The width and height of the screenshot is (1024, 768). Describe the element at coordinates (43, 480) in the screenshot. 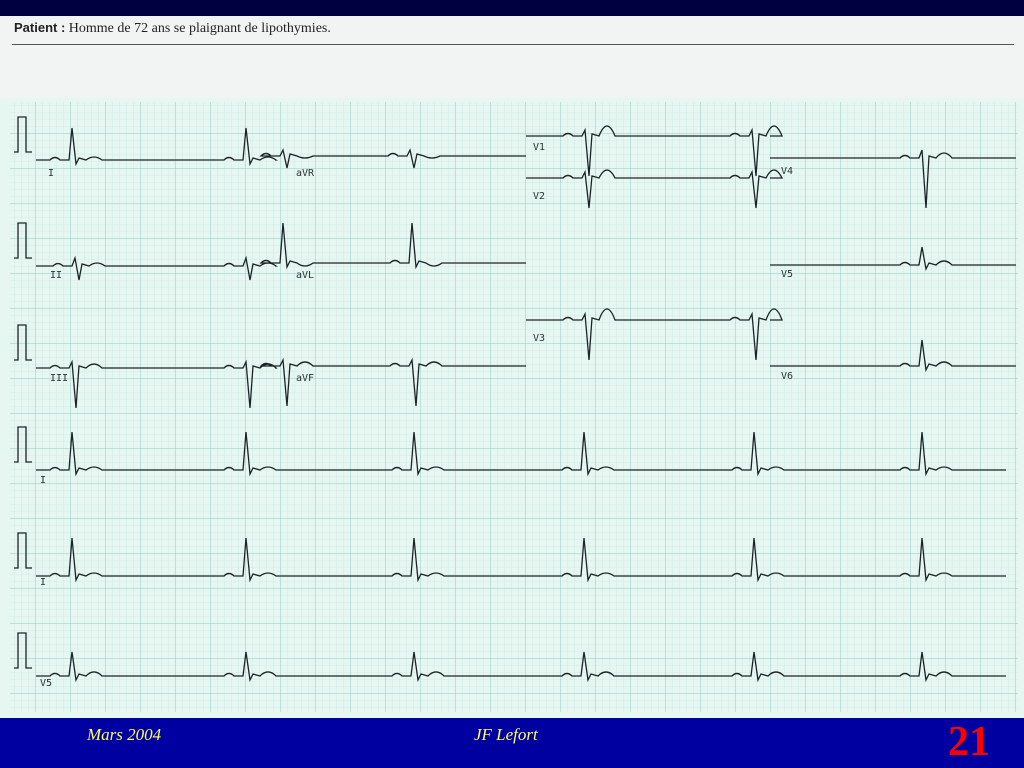

I see `rhythm-label-1: I` at that location.